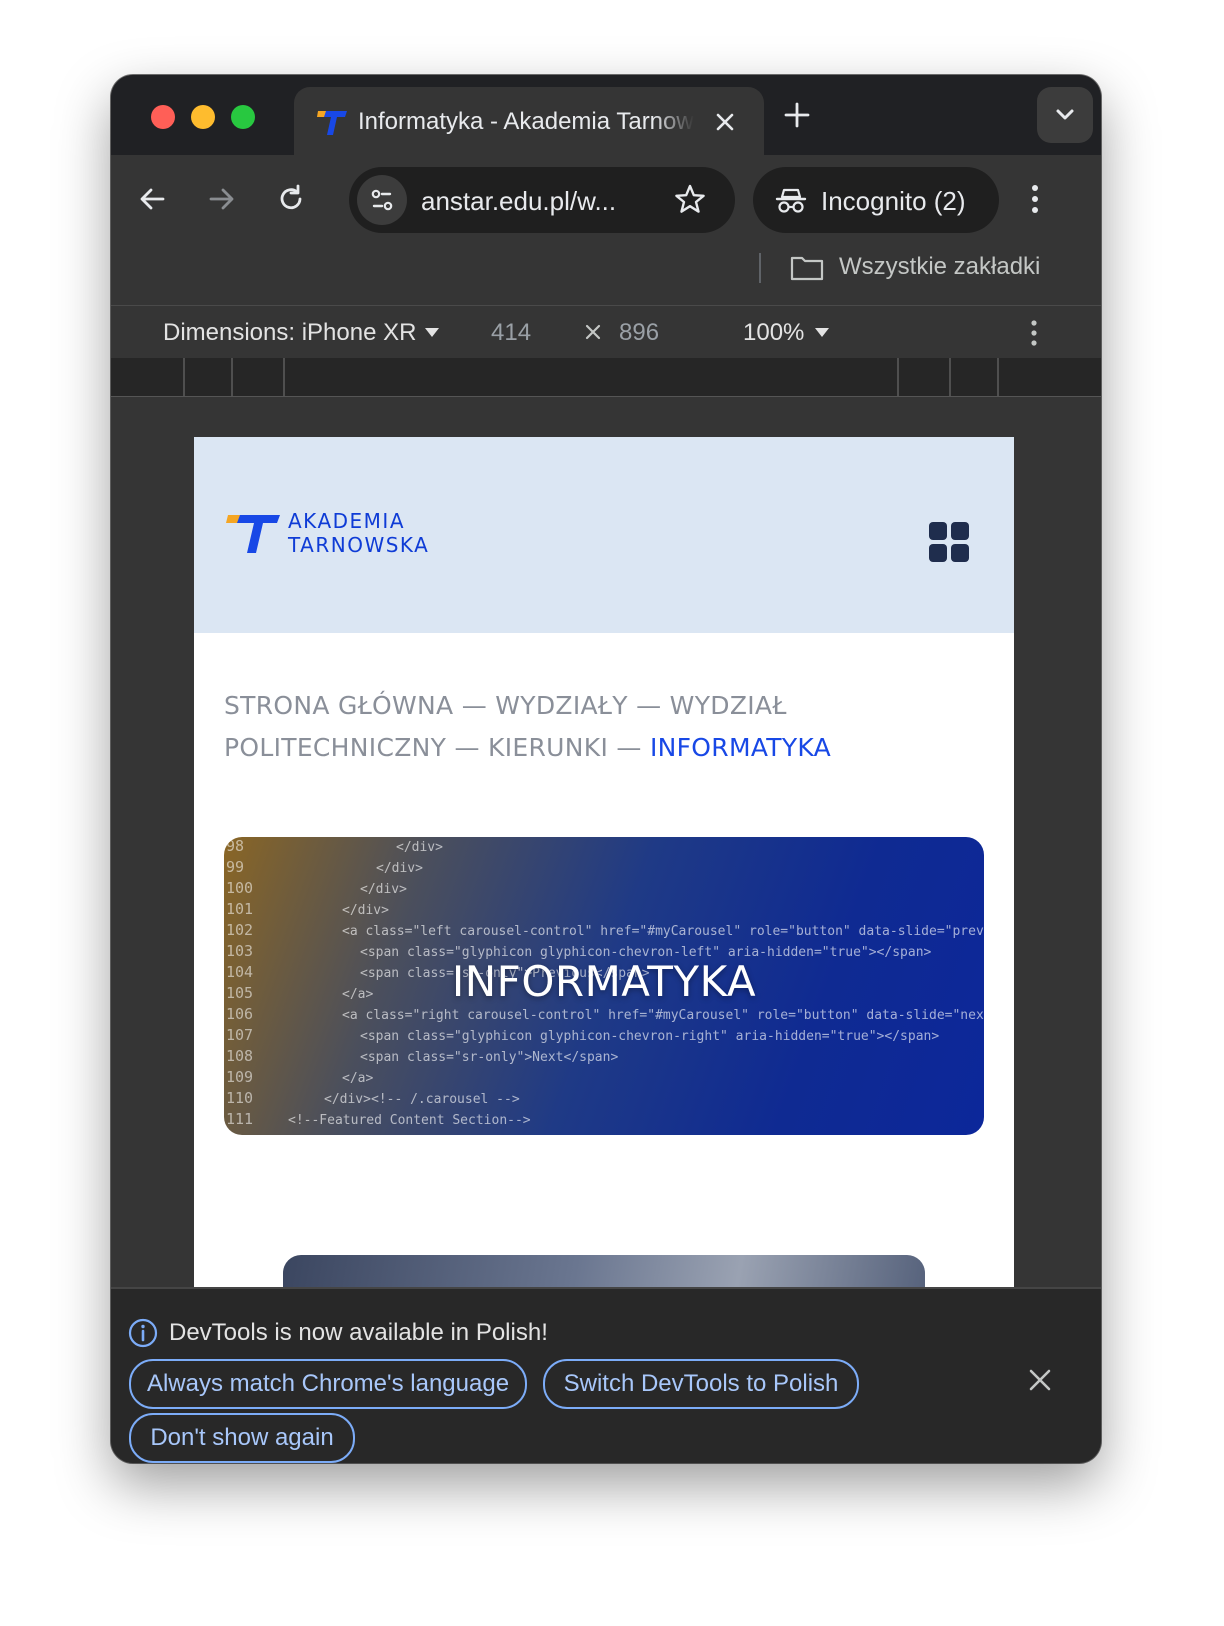 This screenshot has height=1626, width=1224. What do you see at coordinates (604, 1271) in the screenshot?
I see `content-card-image` at bounding box center [604, 1271].